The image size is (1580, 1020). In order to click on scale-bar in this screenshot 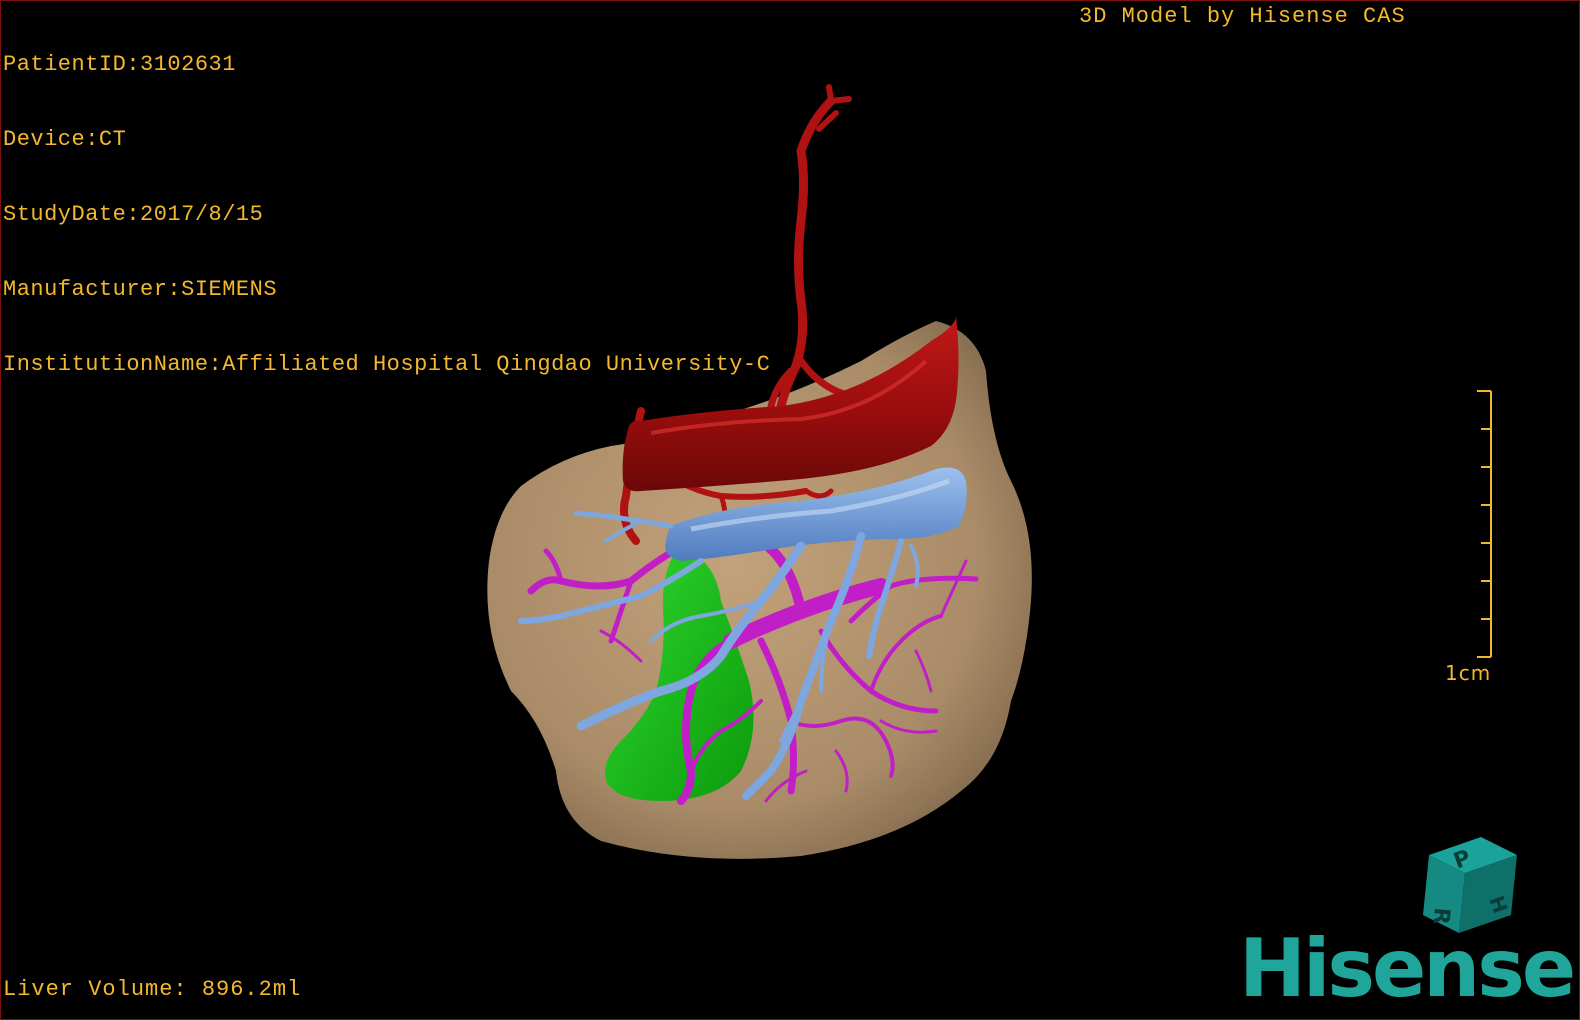, I will do `click(1484, 524)`.